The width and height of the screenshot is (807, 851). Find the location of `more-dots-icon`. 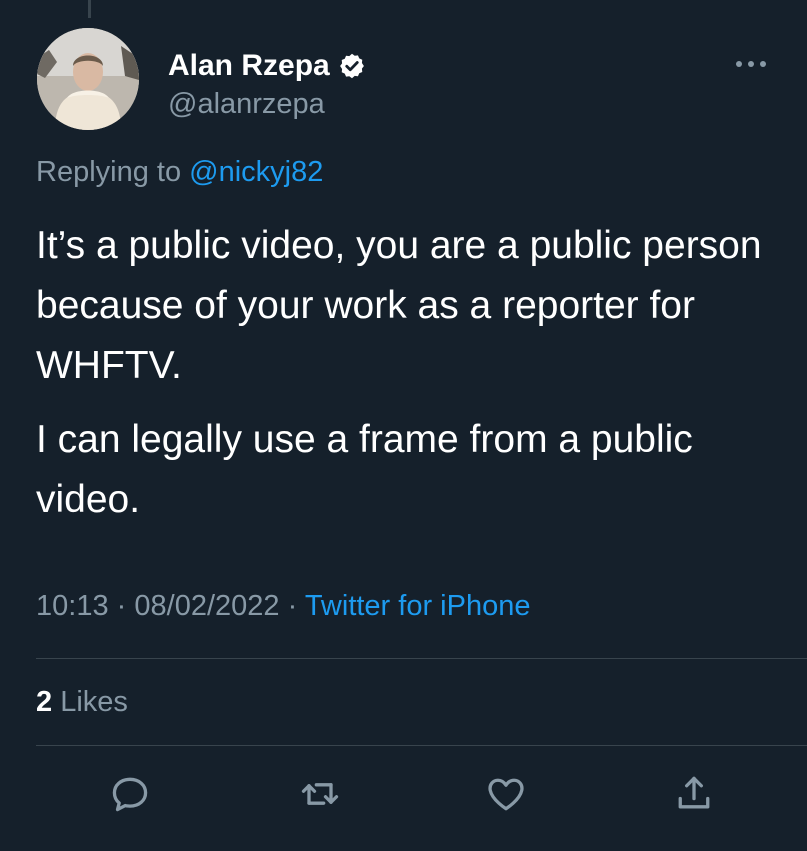

more-dots-icon is located at coordinates (751, 64).